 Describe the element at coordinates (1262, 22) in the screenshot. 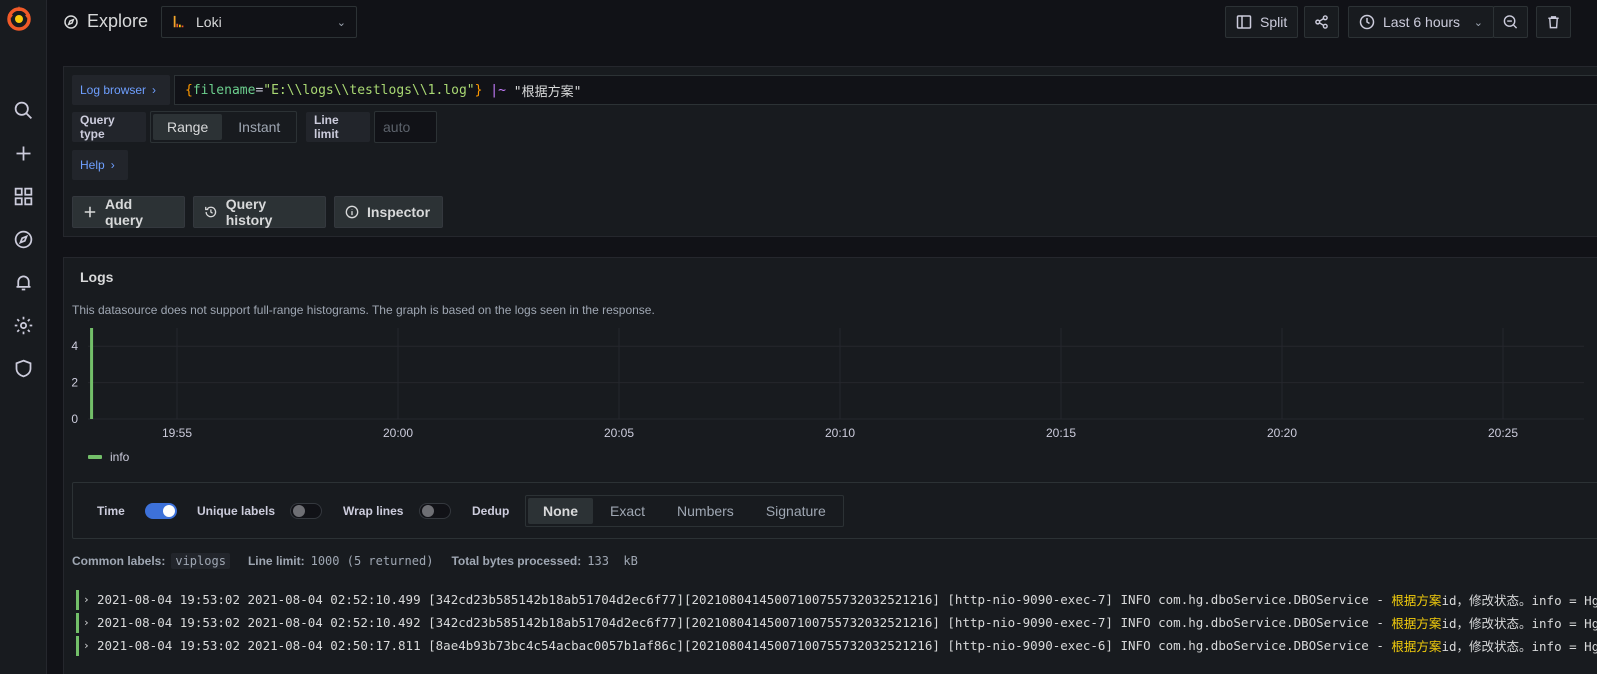

I see `split-button: Split` at that location.